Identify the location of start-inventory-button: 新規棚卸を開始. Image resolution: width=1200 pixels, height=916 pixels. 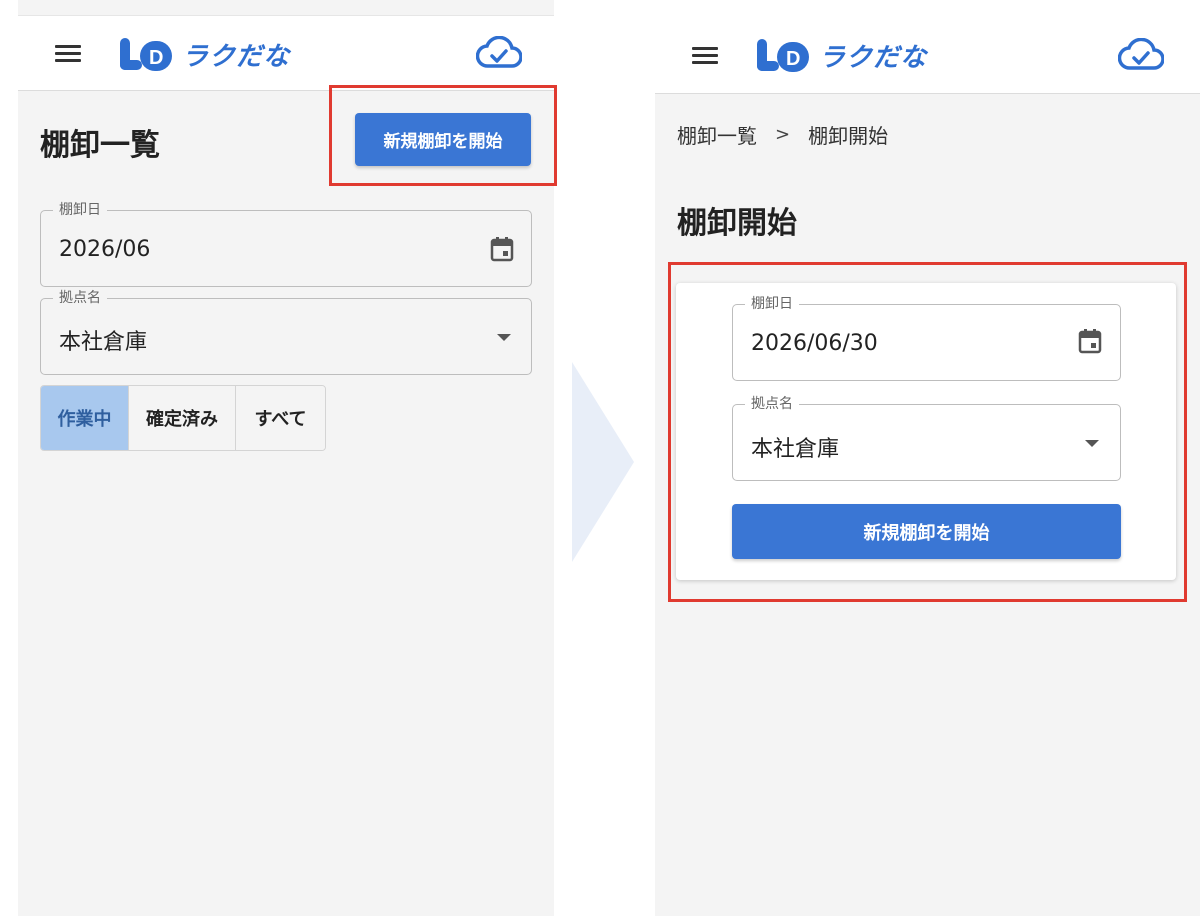
(926, 531).